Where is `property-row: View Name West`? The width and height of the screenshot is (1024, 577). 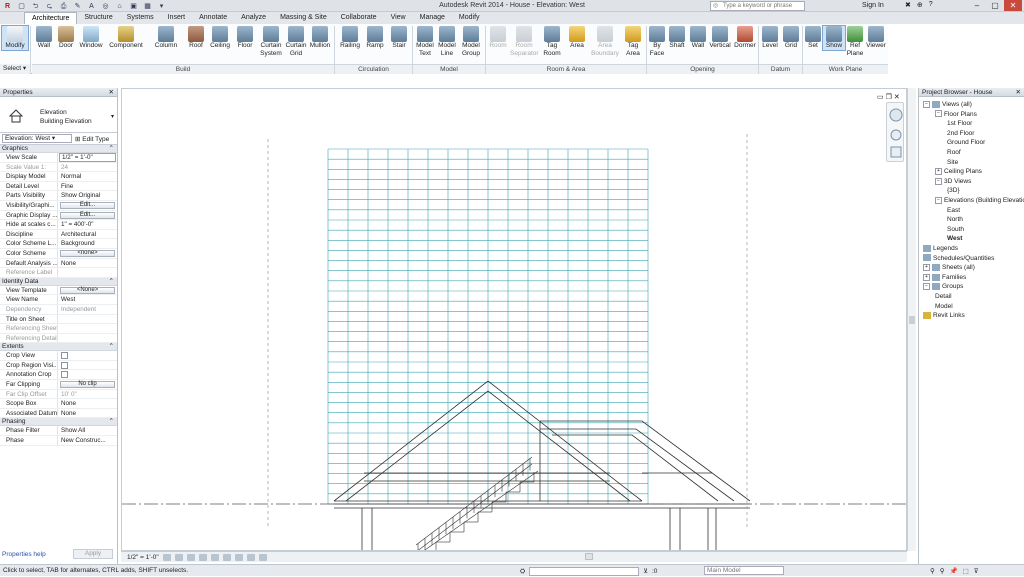 property-row: View Name West is located at coordinates (58, 300).